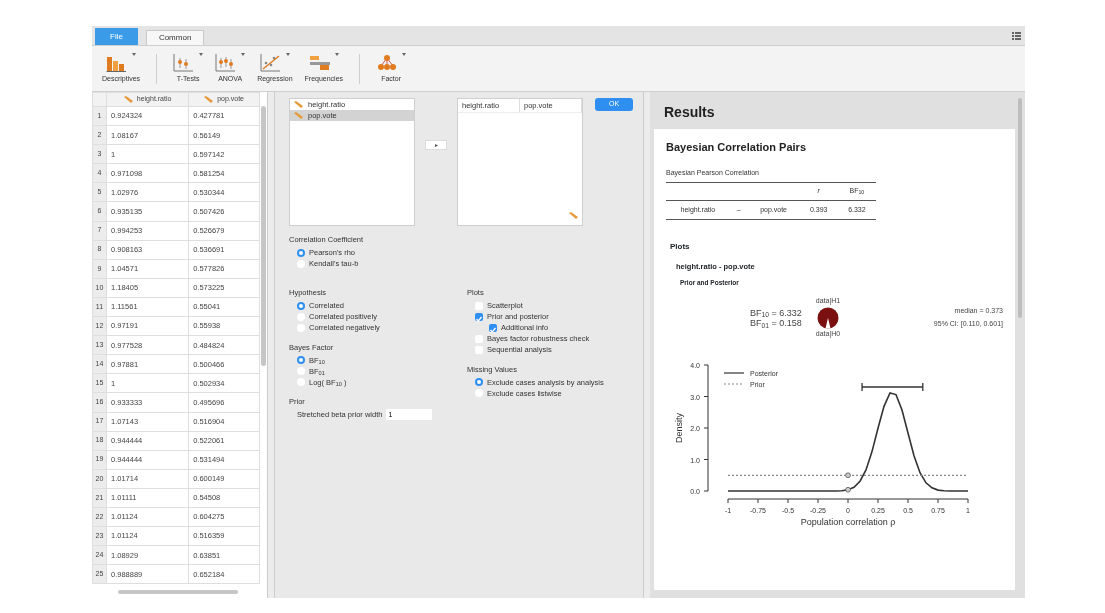  What do you see at coordinates (776, 312) in the screenshot?
I see `bayes-factor-label: BF$_{10}$ = 6.332` at bounding box center [776, 312].